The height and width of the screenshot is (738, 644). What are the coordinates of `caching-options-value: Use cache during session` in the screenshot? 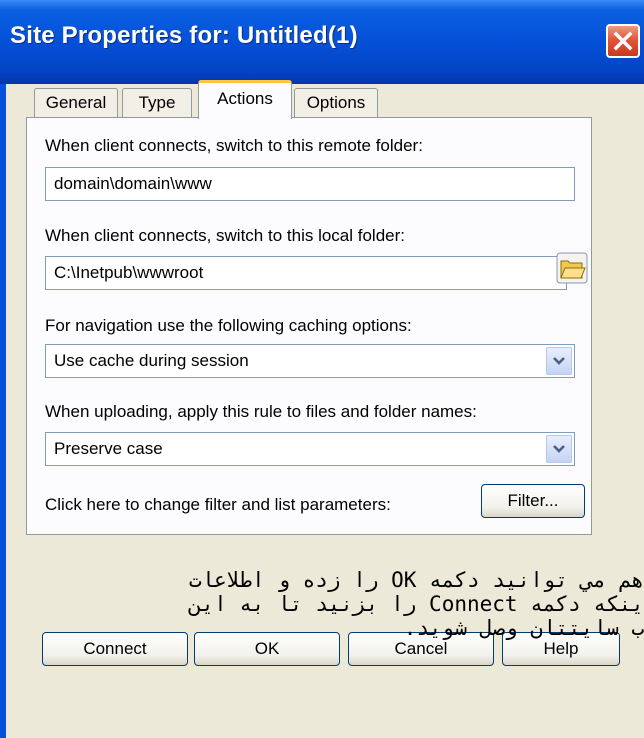 It's located at (151, 360).